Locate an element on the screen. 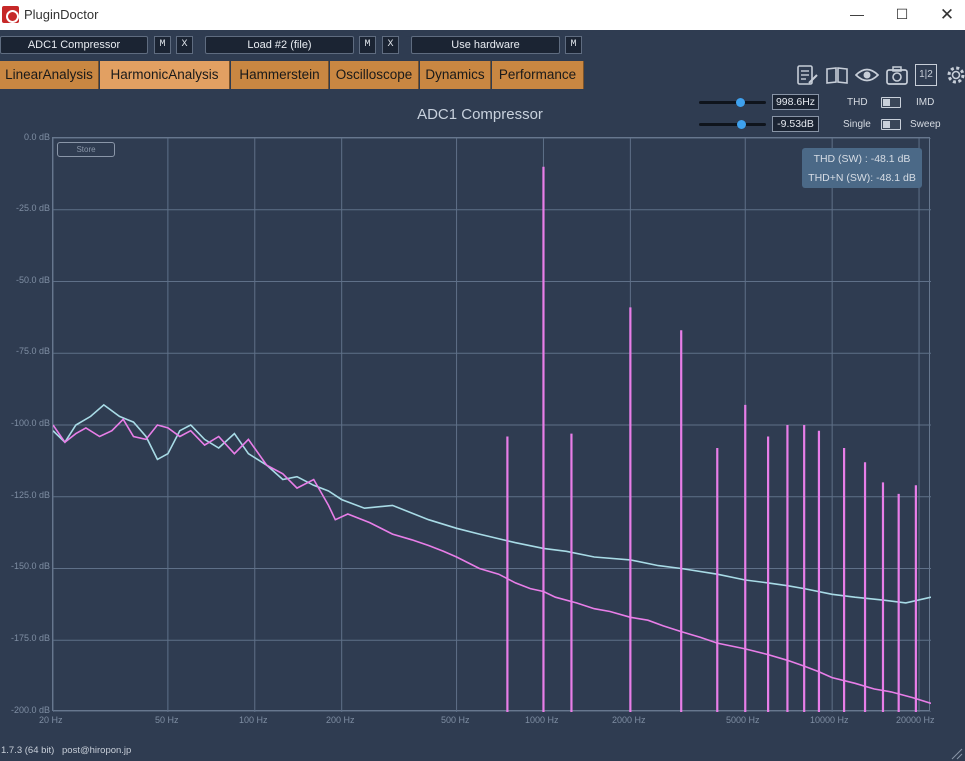 Image resolution: width=965 pixels, height=761 pixels. contact-link: post@hiropon.jp is located at coordinates (96, 750).